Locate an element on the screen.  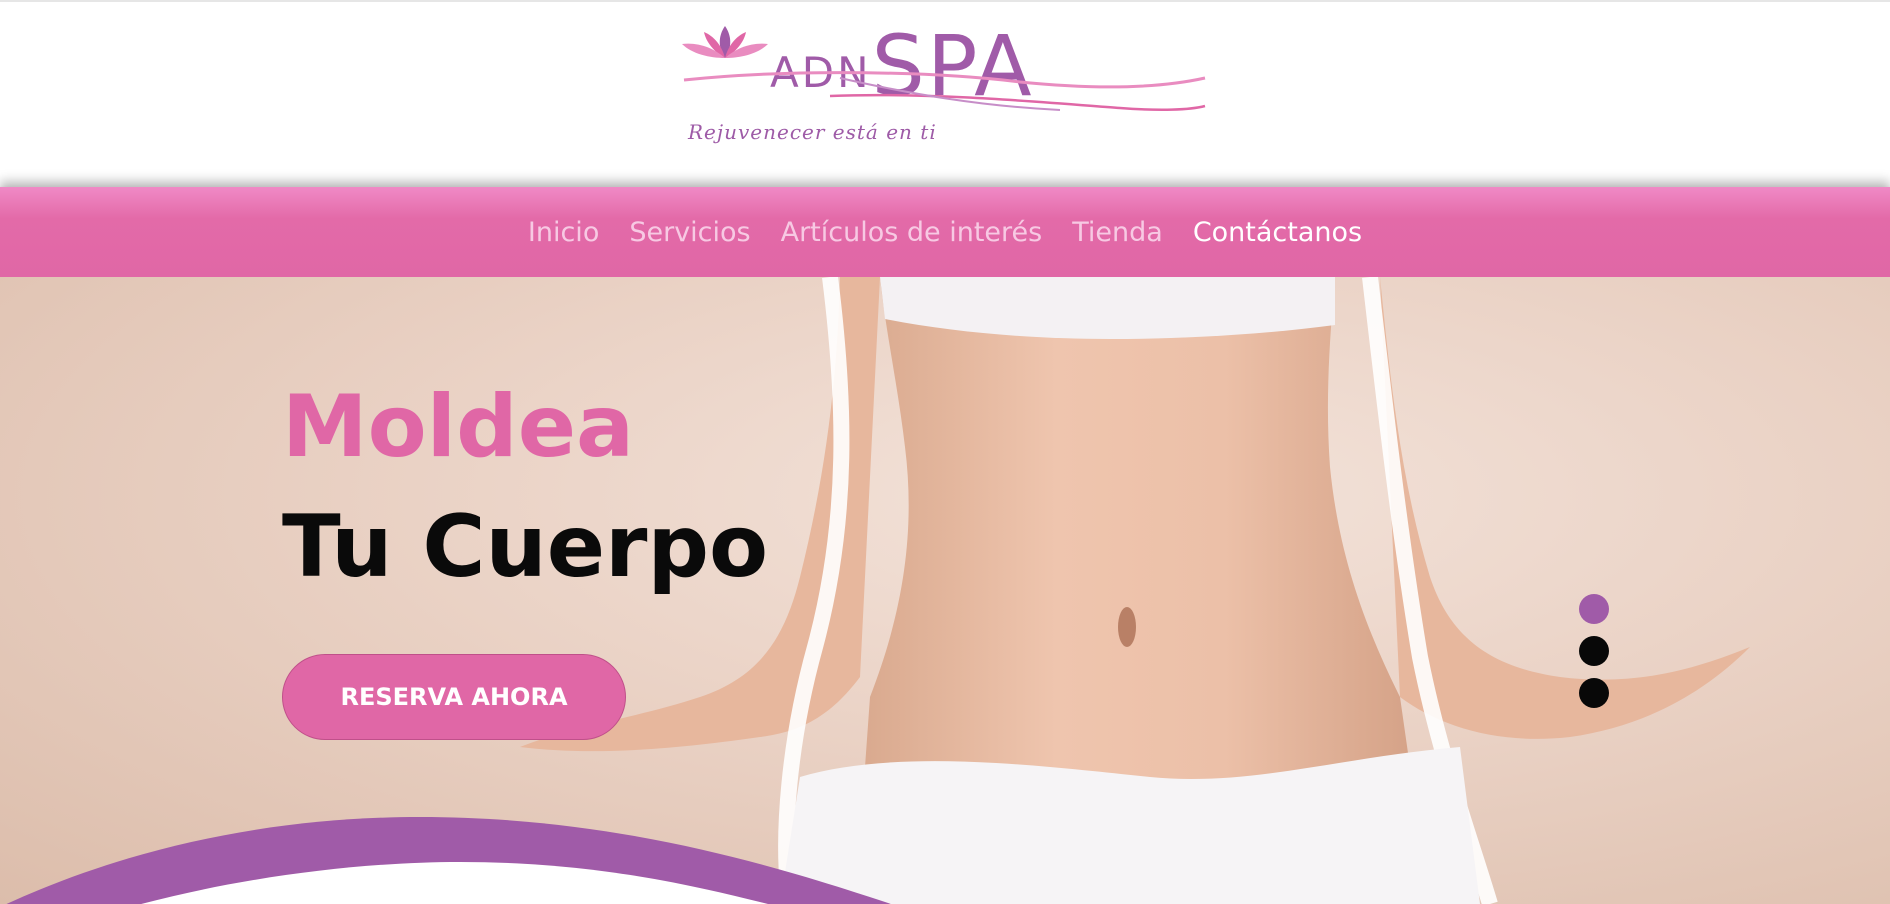
lotus-logo-icon is located at coordinates (725, 42).